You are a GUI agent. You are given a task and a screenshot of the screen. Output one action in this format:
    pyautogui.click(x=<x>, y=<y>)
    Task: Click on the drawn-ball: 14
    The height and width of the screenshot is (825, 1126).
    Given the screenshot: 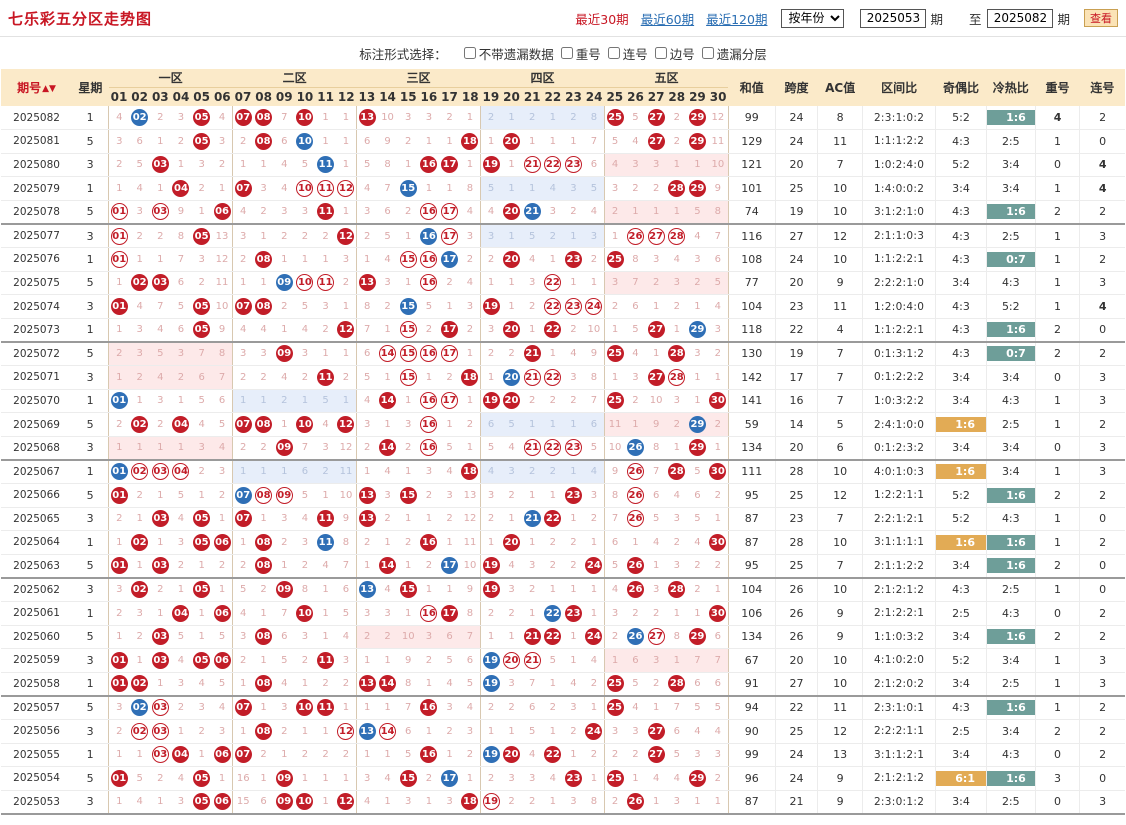 What is the action you would take?
    pyautogui.click(x=388, y=354)
    